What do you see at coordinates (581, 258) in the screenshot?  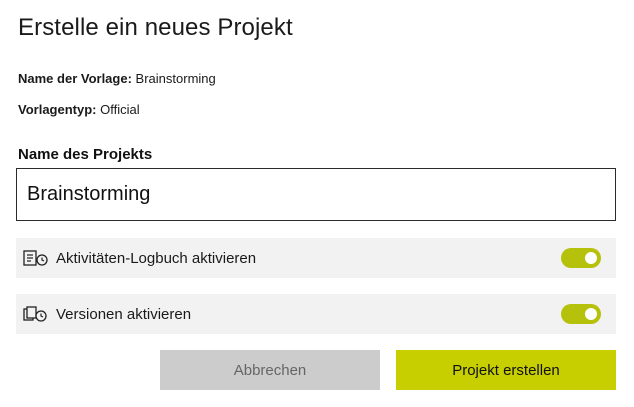 I see `activity-log-switch` at bounding box center [581, 258].